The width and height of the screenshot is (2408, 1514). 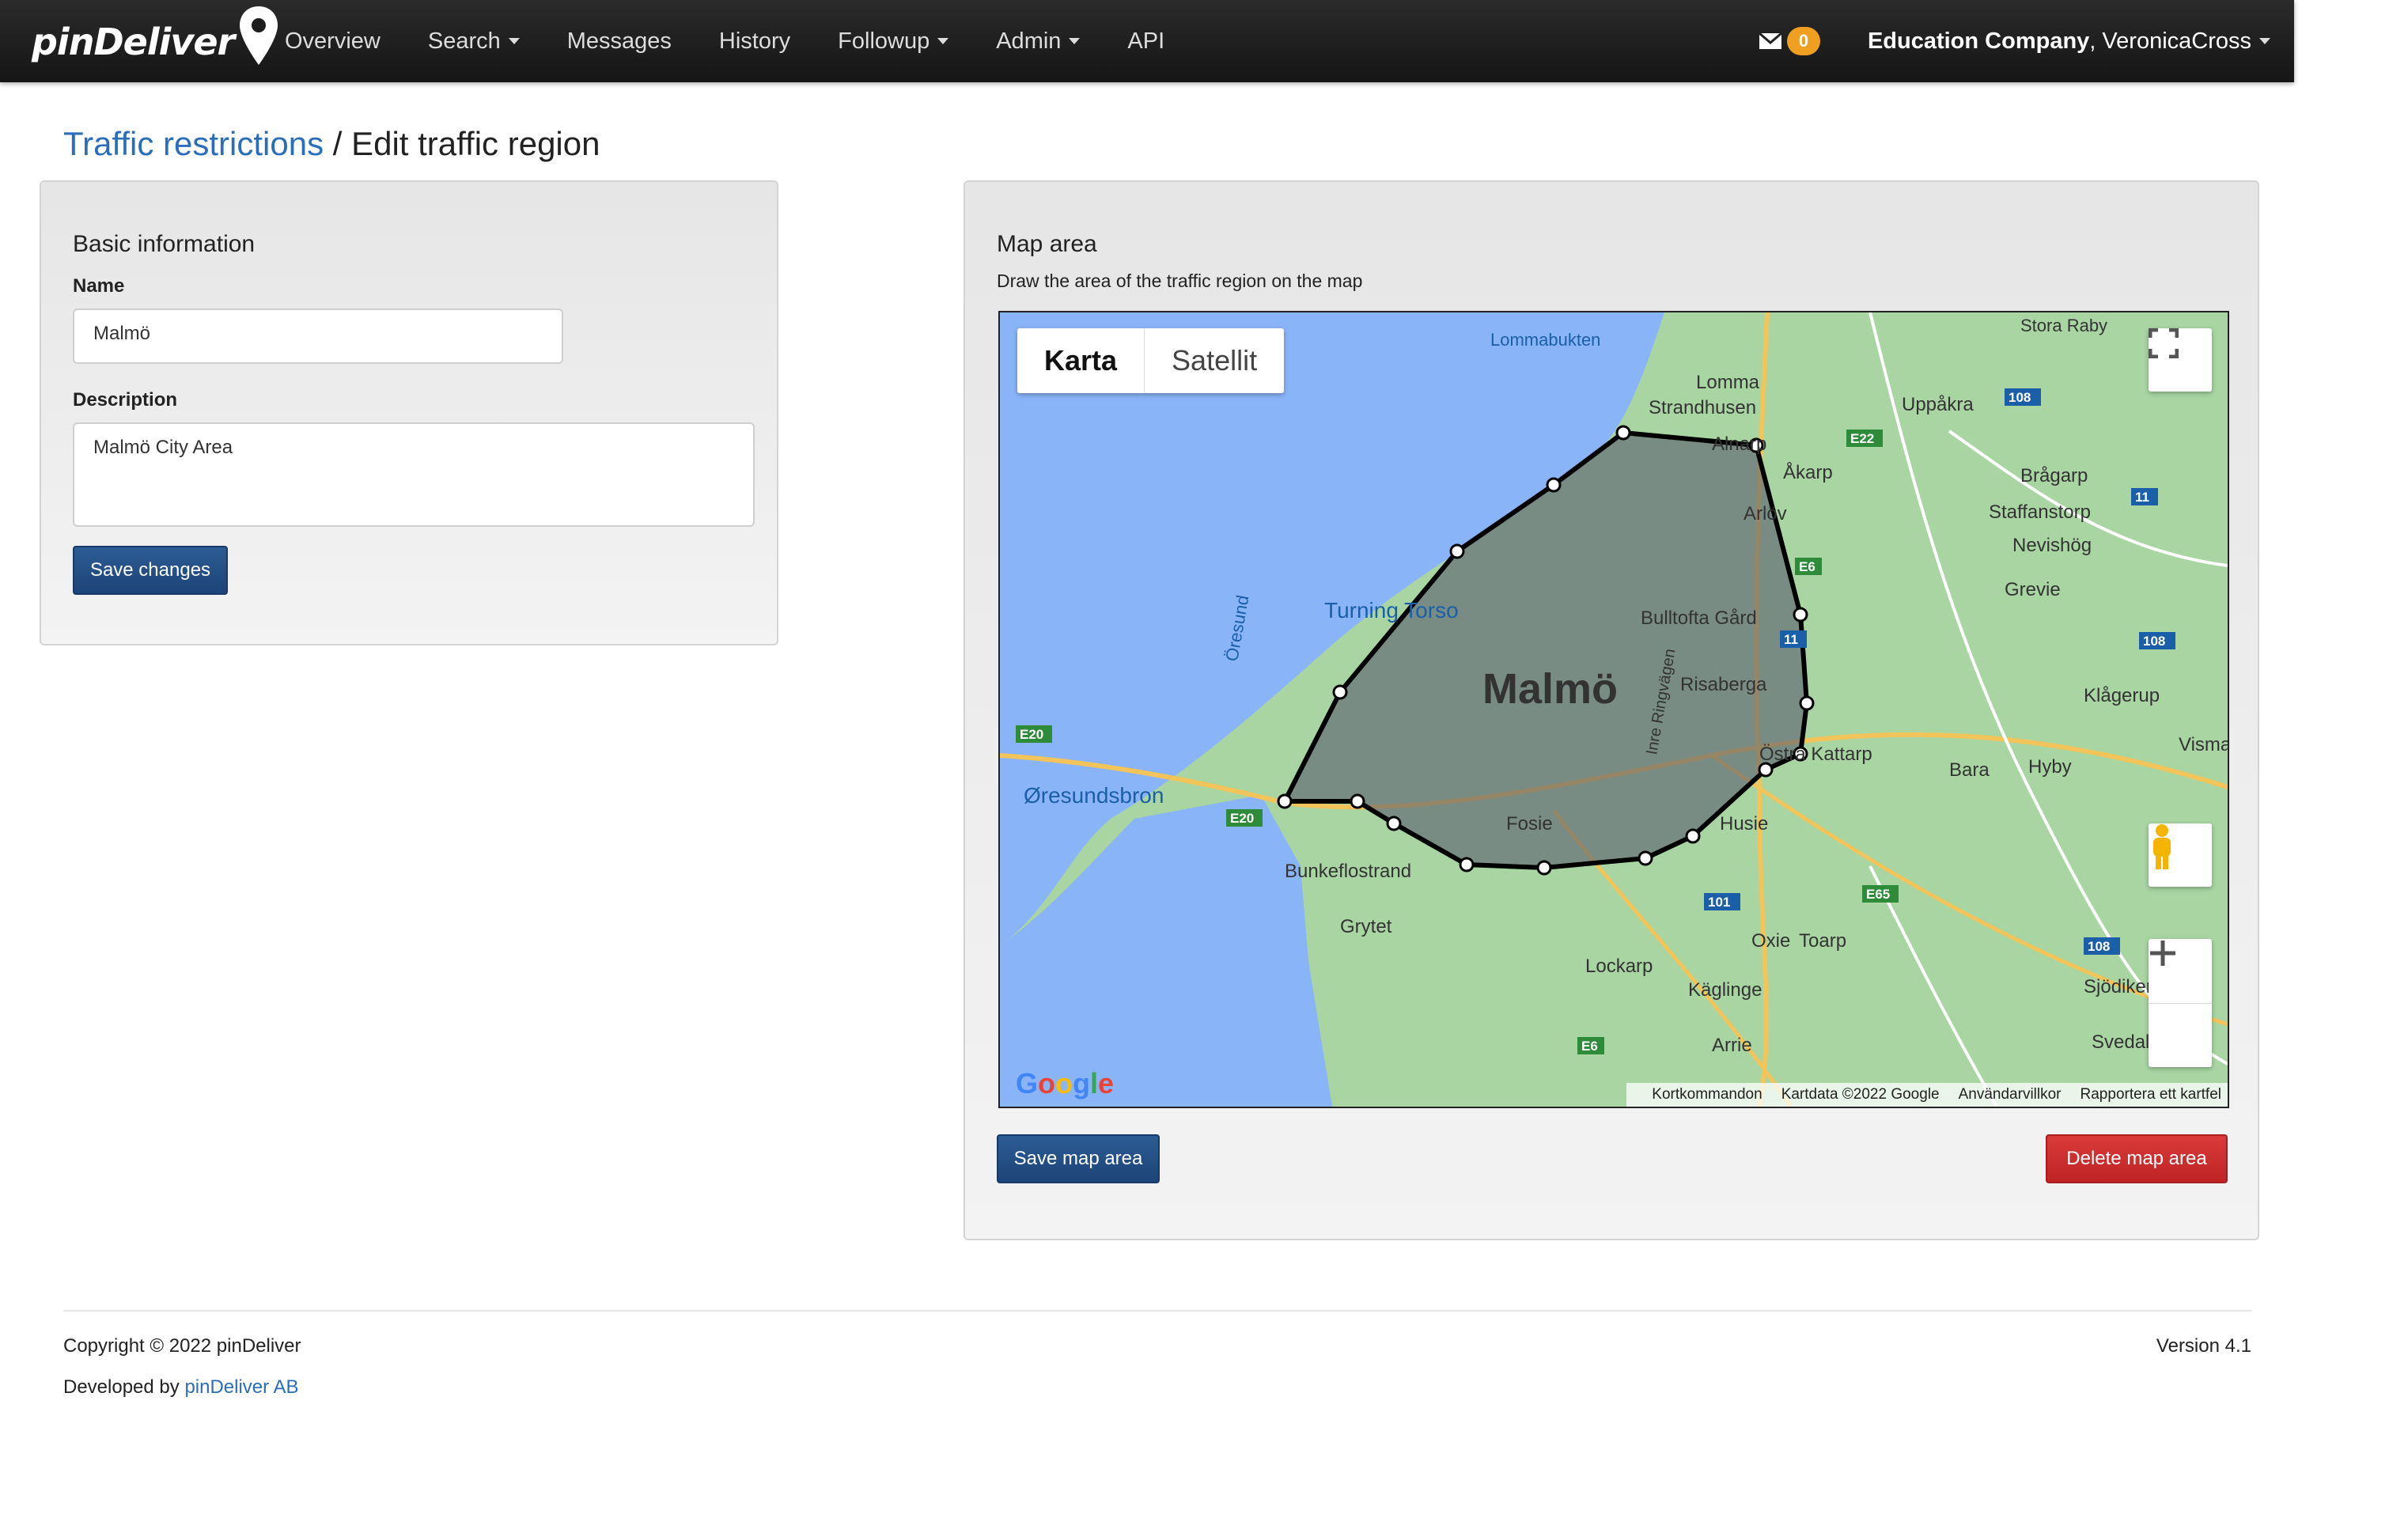 I want to click on envelope-icon, so click(x=1770, y=40).